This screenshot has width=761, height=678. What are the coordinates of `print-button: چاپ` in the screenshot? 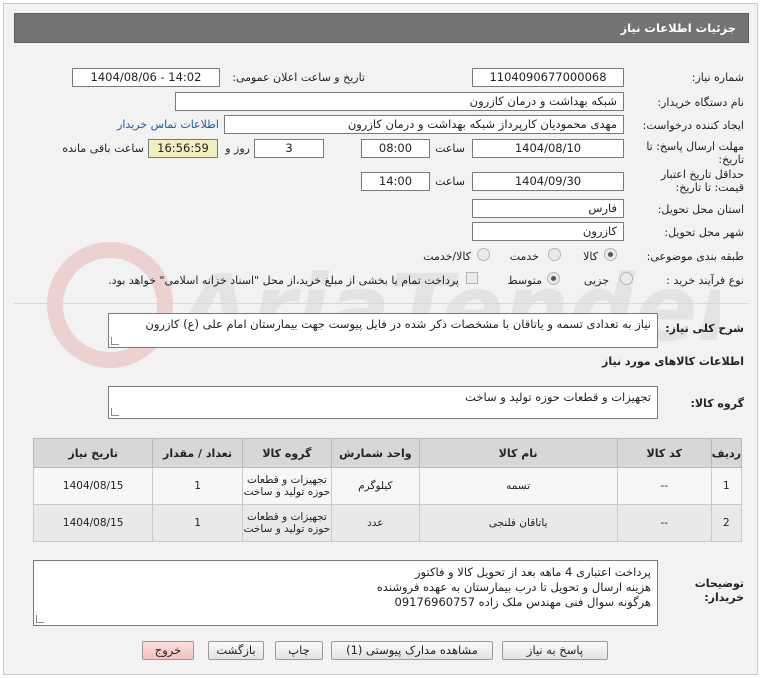 It's located at (299, 650).